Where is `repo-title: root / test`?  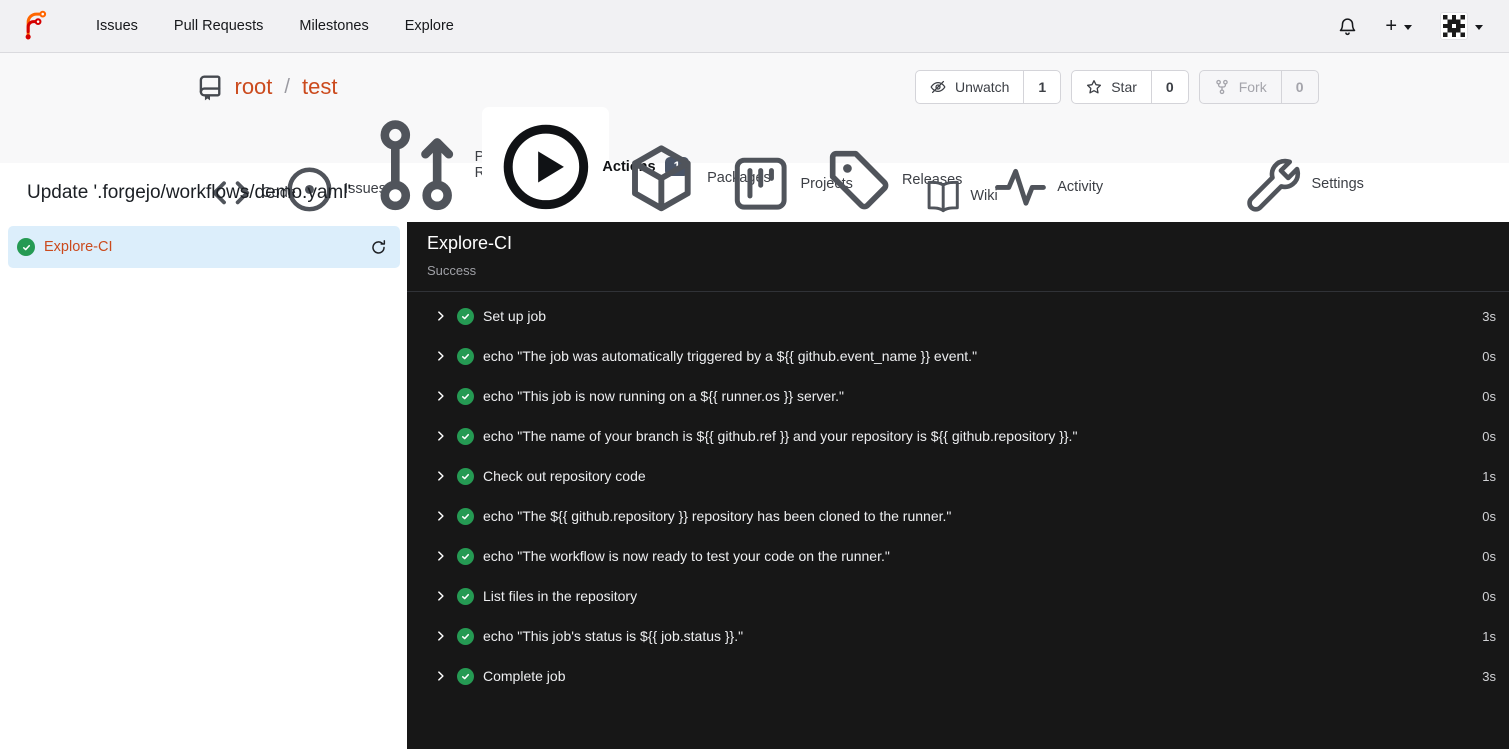
repo-title: root / test is located at coordinates (267, 87).